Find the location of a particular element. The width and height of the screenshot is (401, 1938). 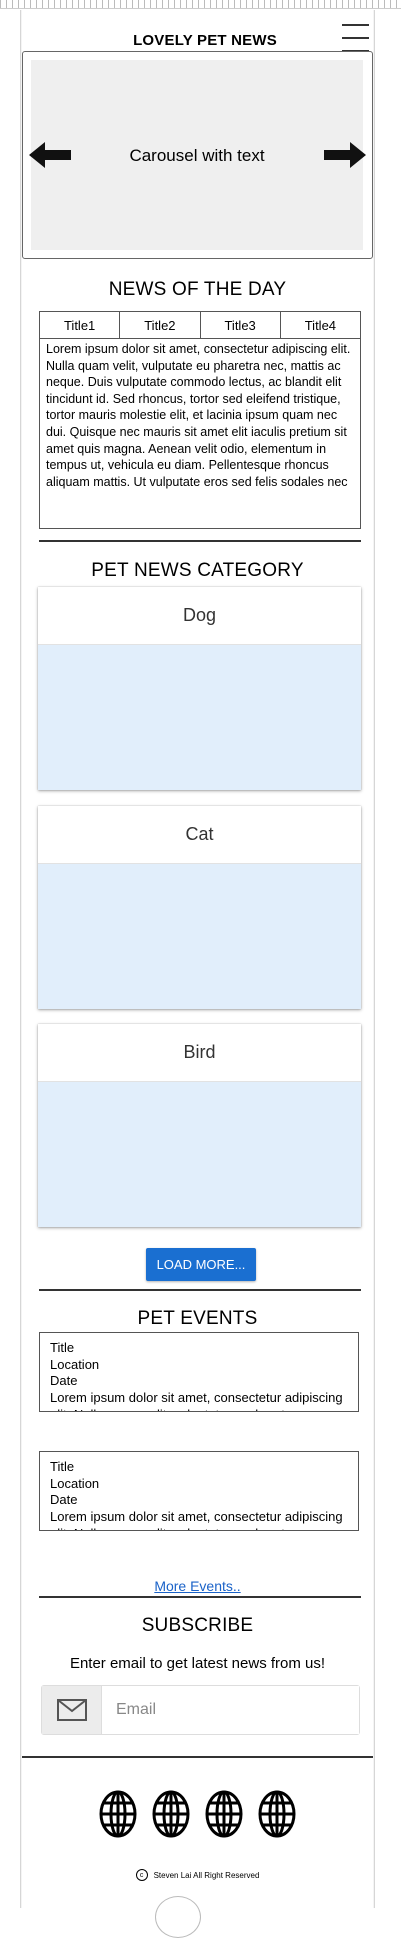

hamburger-menu-icon is located at coordinates (355, 38).